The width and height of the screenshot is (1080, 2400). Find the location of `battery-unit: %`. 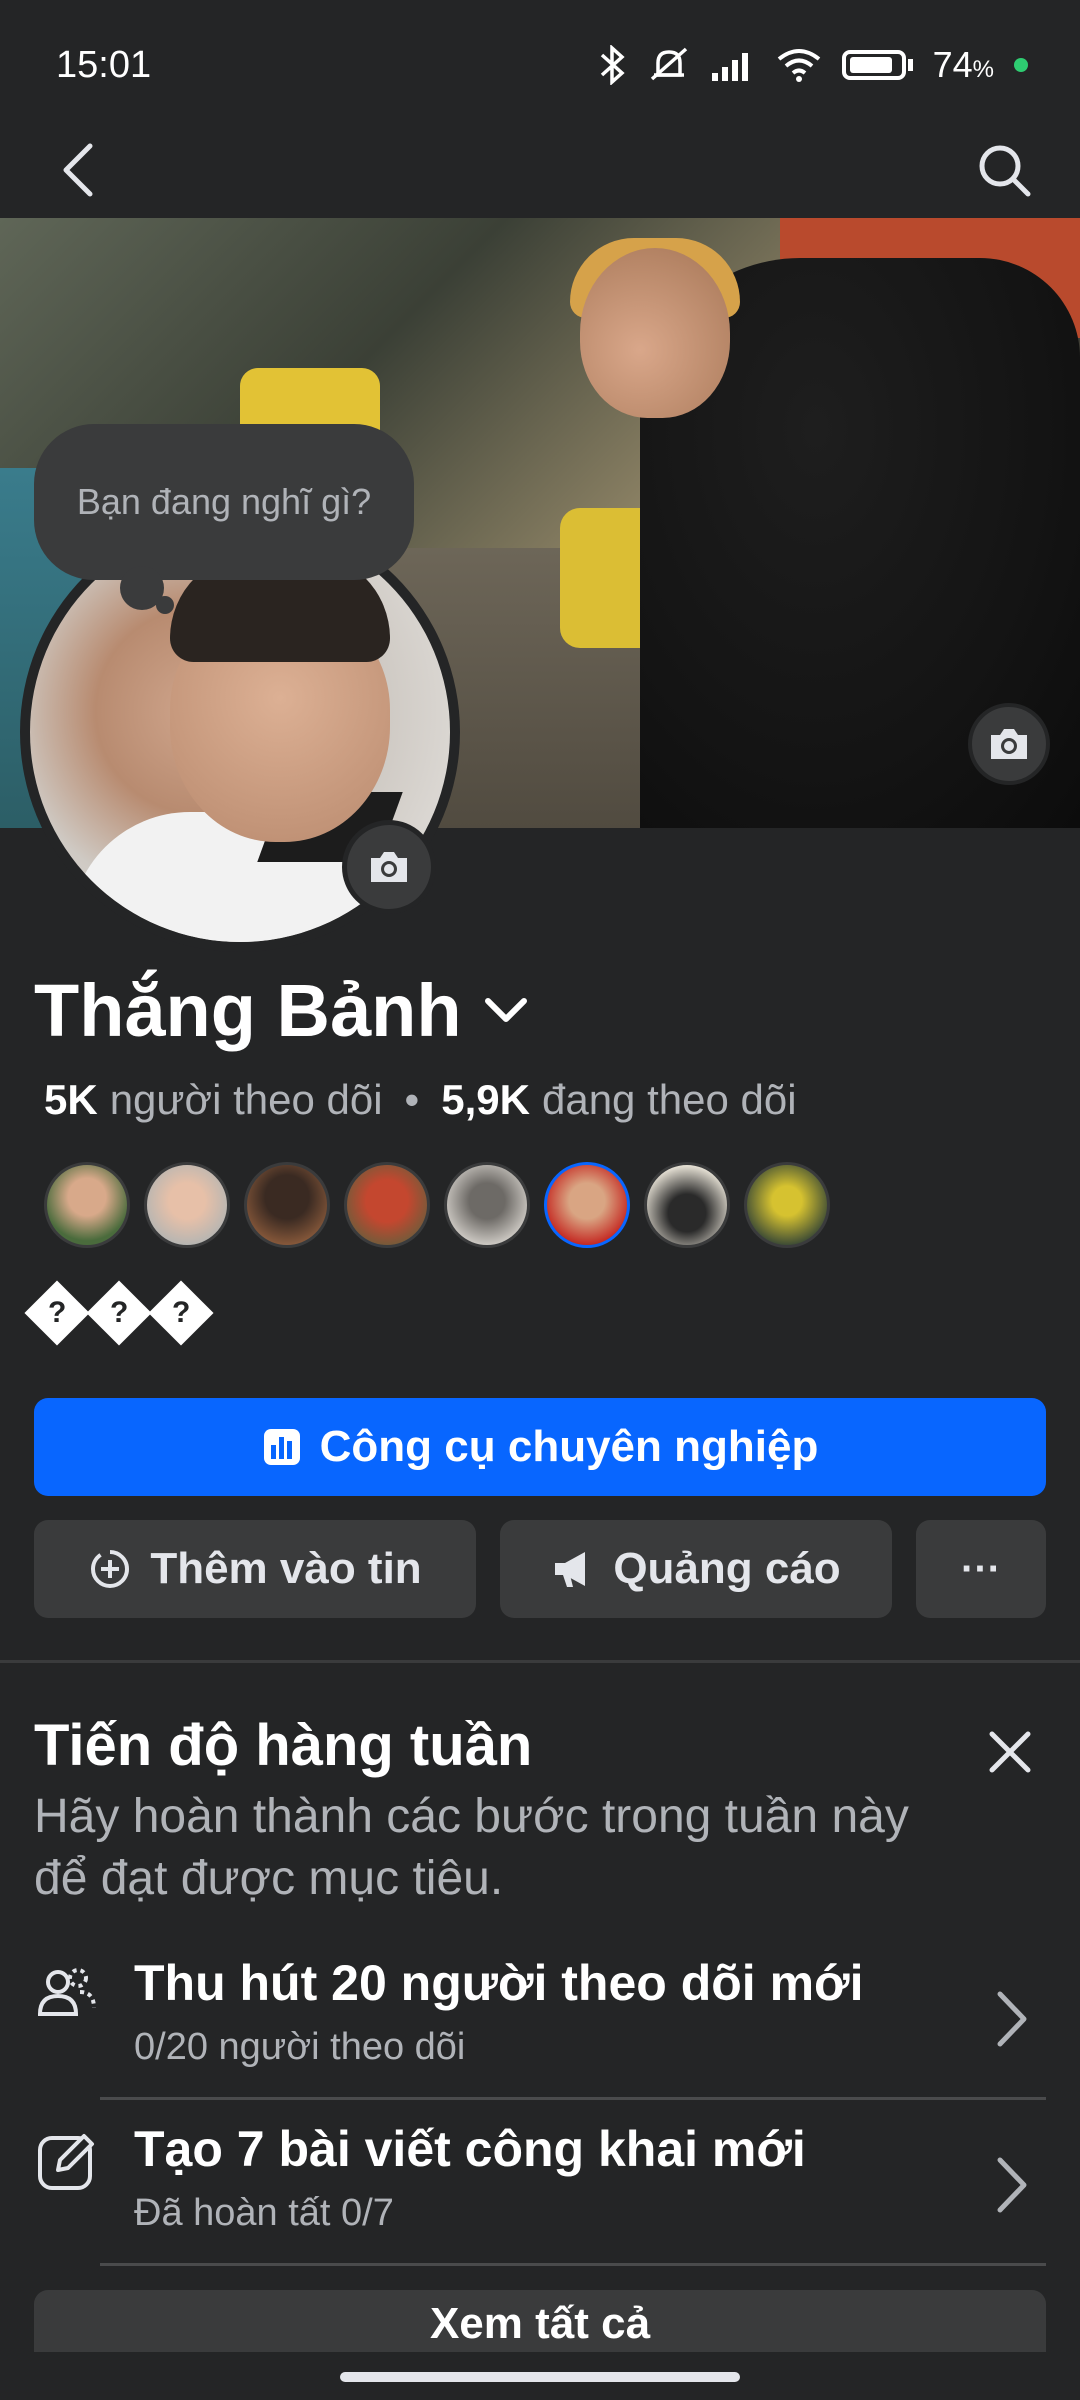

battery-unit: % is located at coordinates (983, 69).